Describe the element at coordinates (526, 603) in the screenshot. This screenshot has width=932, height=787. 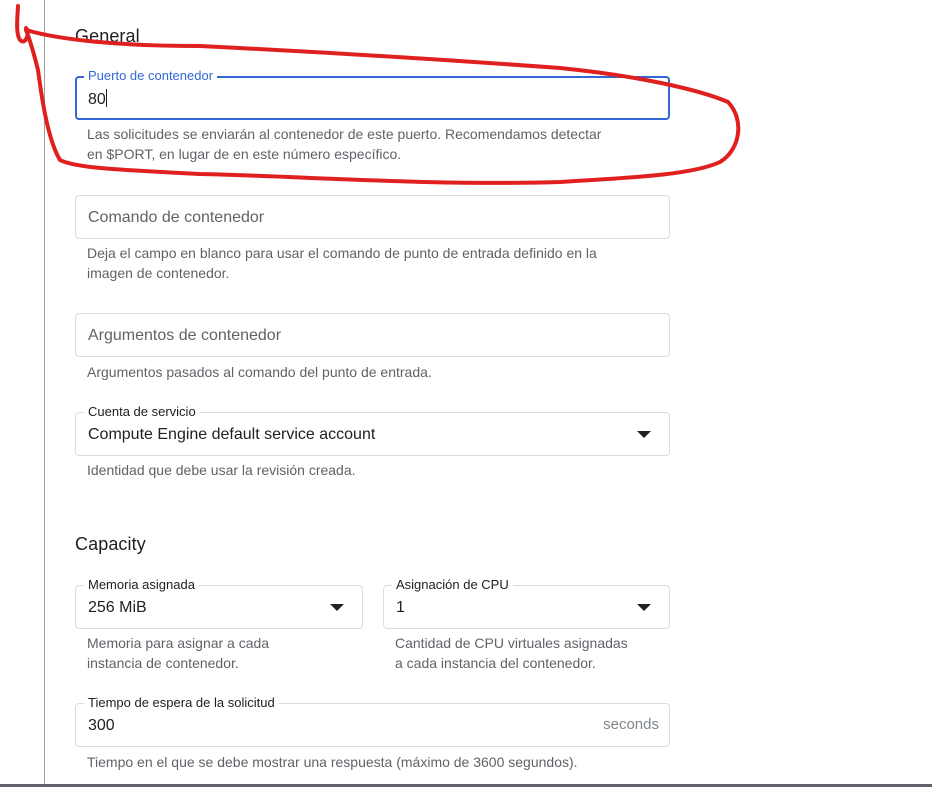
I see `cpu-select: Asignación de CPU 1` at that location.